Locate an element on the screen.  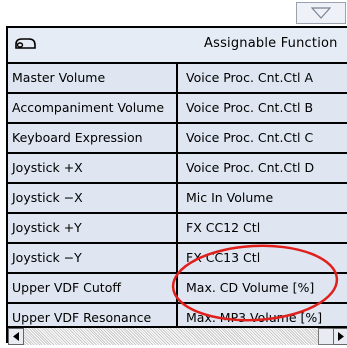
arrow-left-icon is located at coordinates (16, 336).